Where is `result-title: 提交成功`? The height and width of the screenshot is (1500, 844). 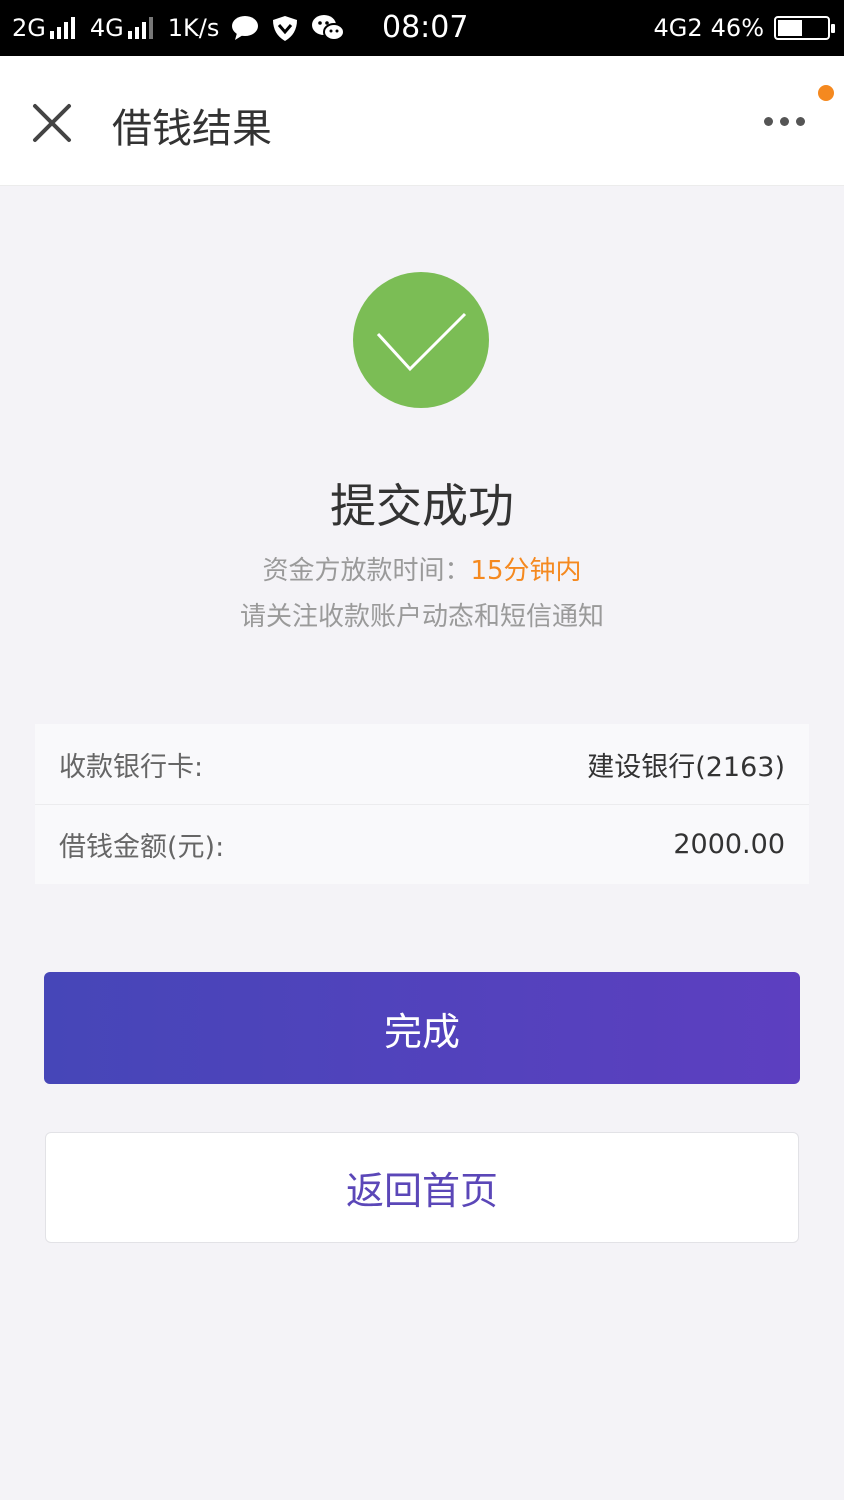 result-title: 提交成功 is located at coordinates (422, 506).